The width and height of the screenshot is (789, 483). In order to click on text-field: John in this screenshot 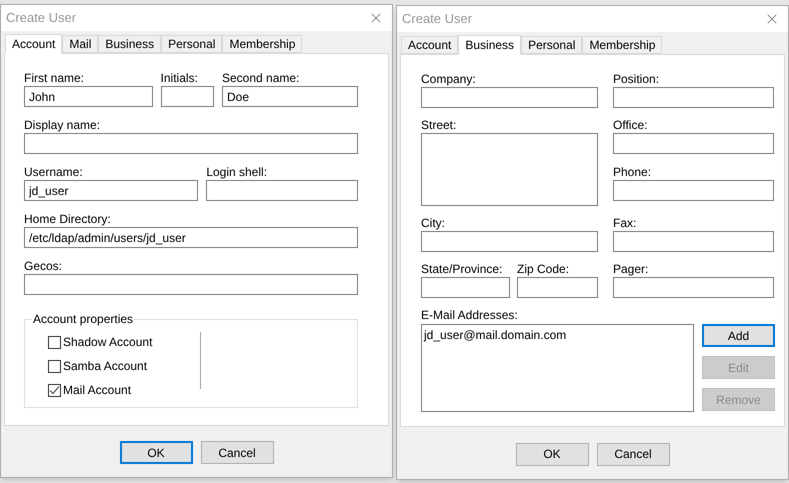, I will do `click(88, 96)`.